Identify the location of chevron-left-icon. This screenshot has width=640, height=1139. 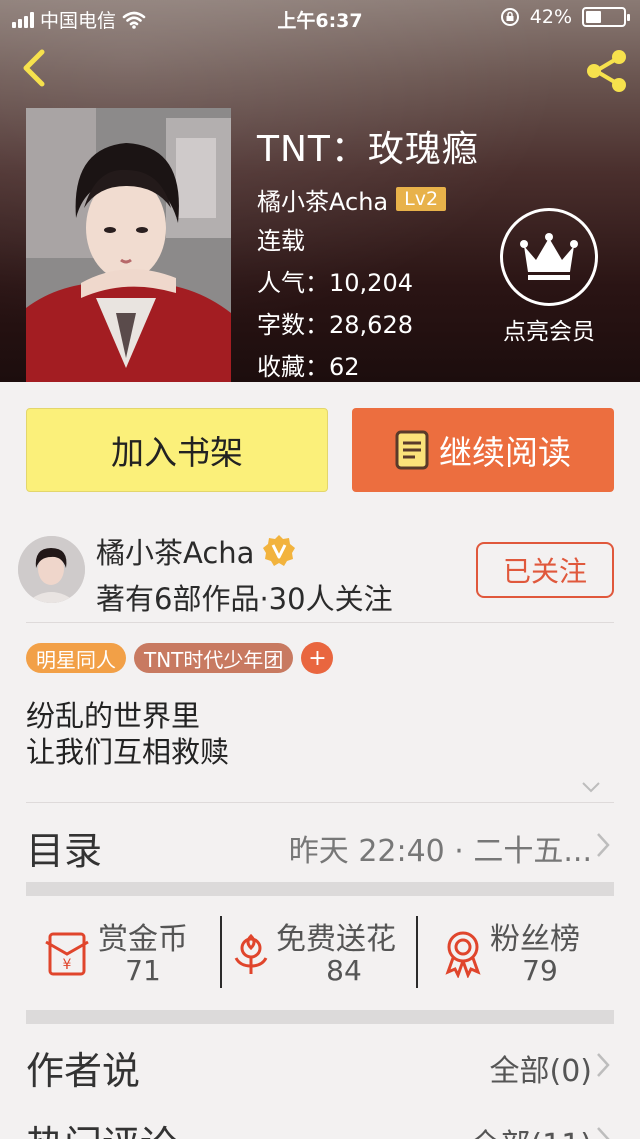
(34, 68).